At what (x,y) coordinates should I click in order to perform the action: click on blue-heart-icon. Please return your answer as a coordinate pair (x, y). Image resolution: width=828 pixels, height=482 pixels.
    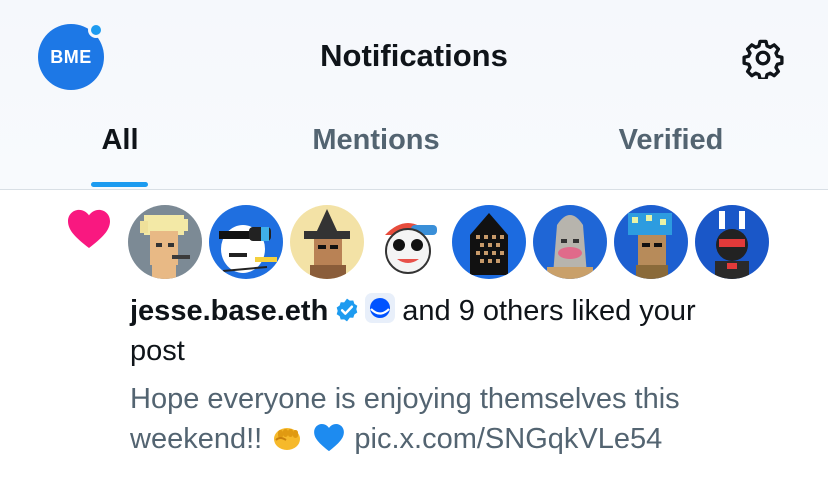
    Looking at the image, I should click on (329, 437).